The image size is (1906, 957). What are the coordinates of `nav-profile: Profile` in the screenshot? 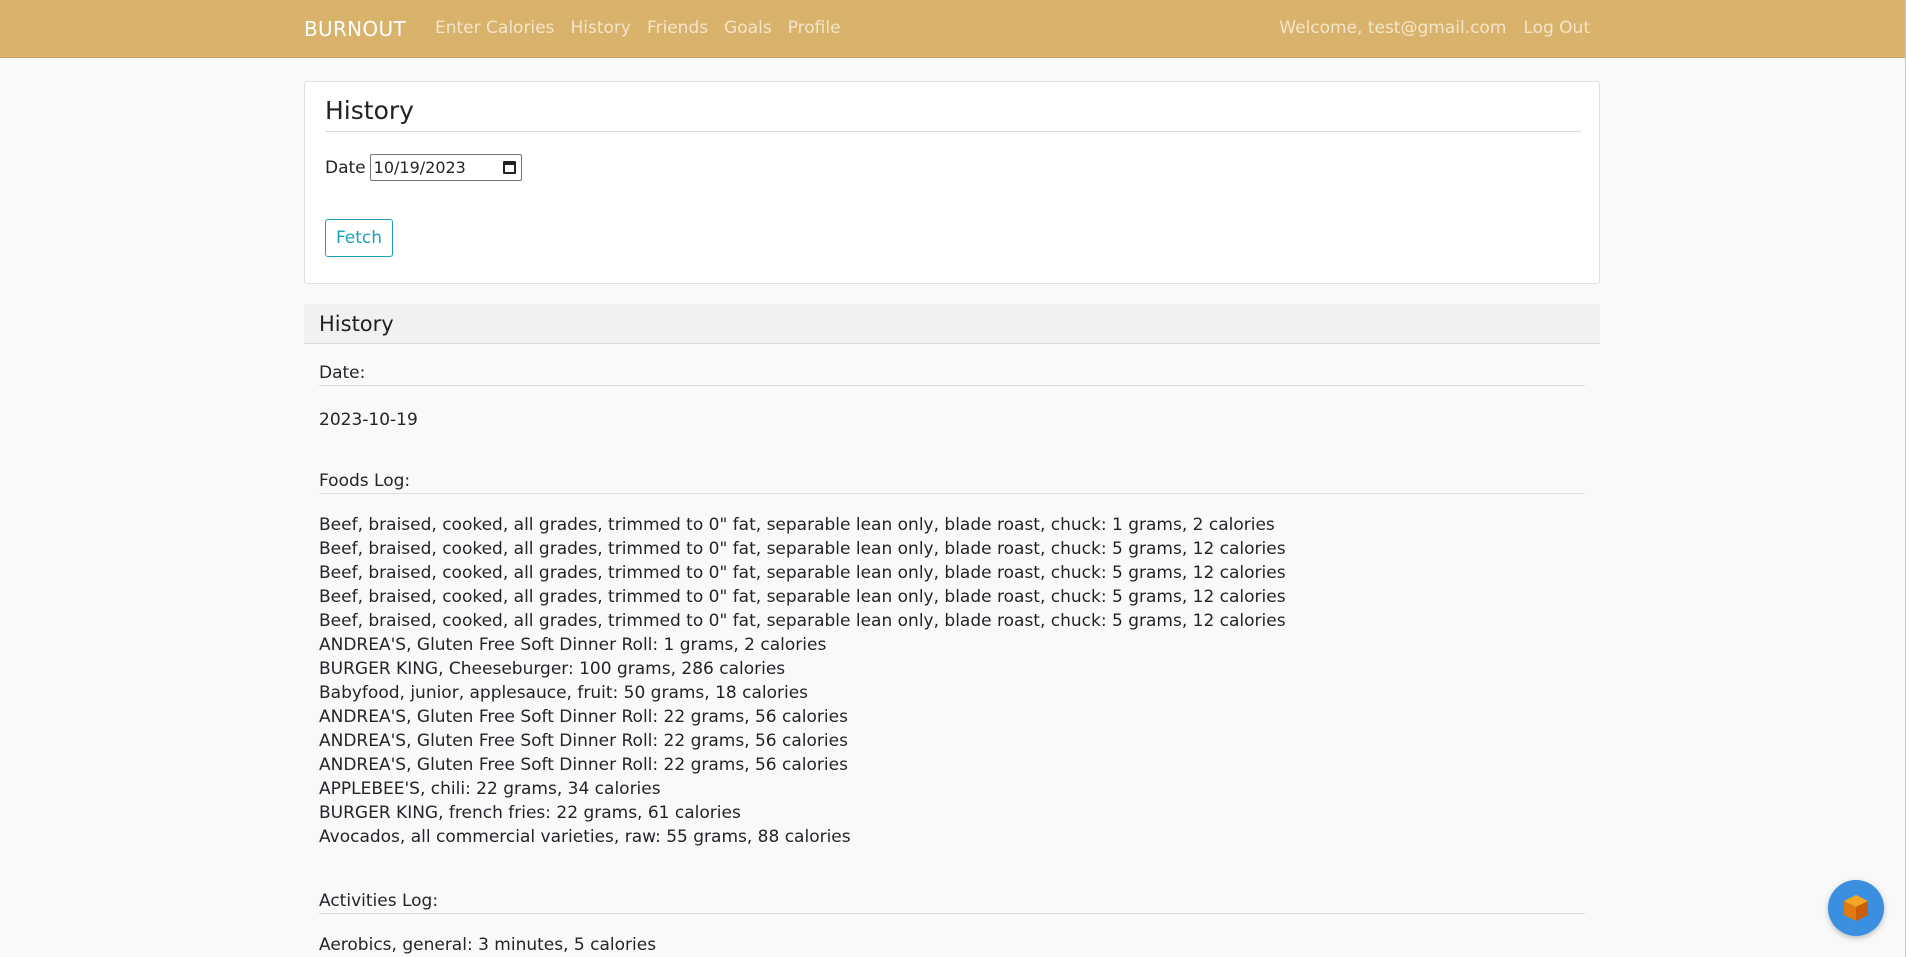 It's located at (814, 28).